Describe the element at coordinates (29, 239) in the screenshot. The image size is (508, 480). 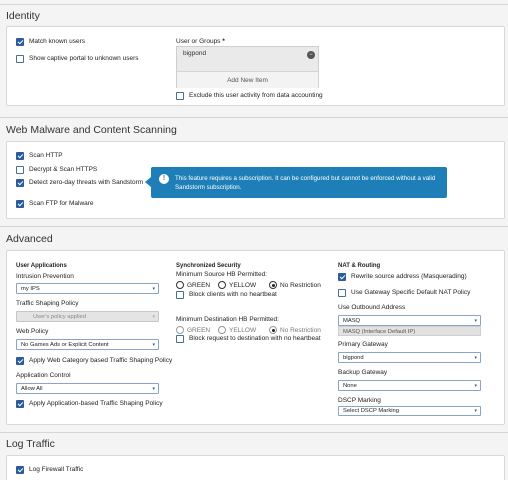
I see `advanced-section-title: Advanced` at that location.